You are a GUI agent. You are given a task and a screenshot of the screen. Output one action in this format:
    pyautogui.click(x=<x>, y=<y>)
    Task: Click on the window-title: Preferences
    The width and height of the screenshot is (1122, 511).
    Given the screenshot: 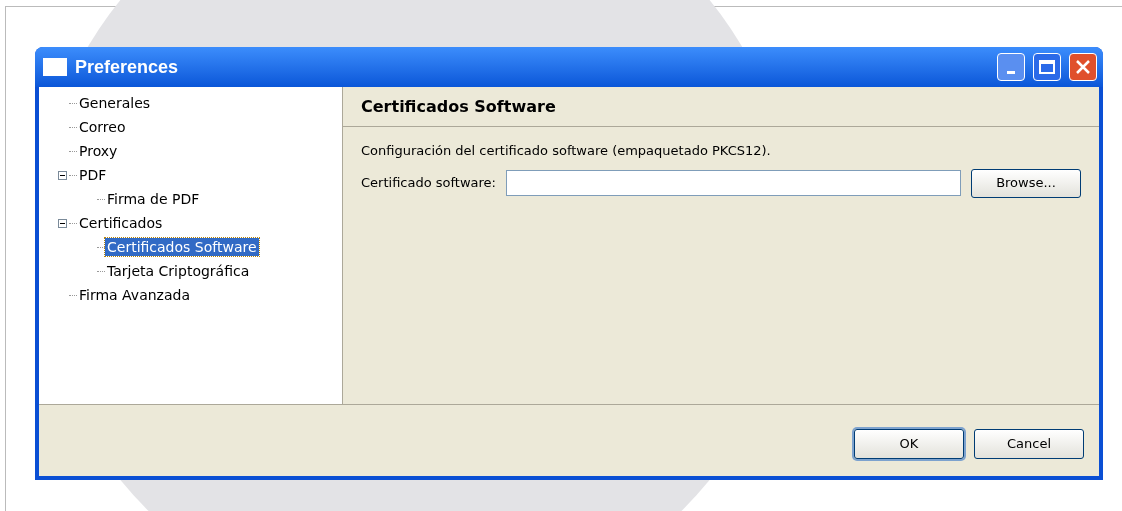 What is the action you would take?
    pyautogui.click(x=127, y=67)
    